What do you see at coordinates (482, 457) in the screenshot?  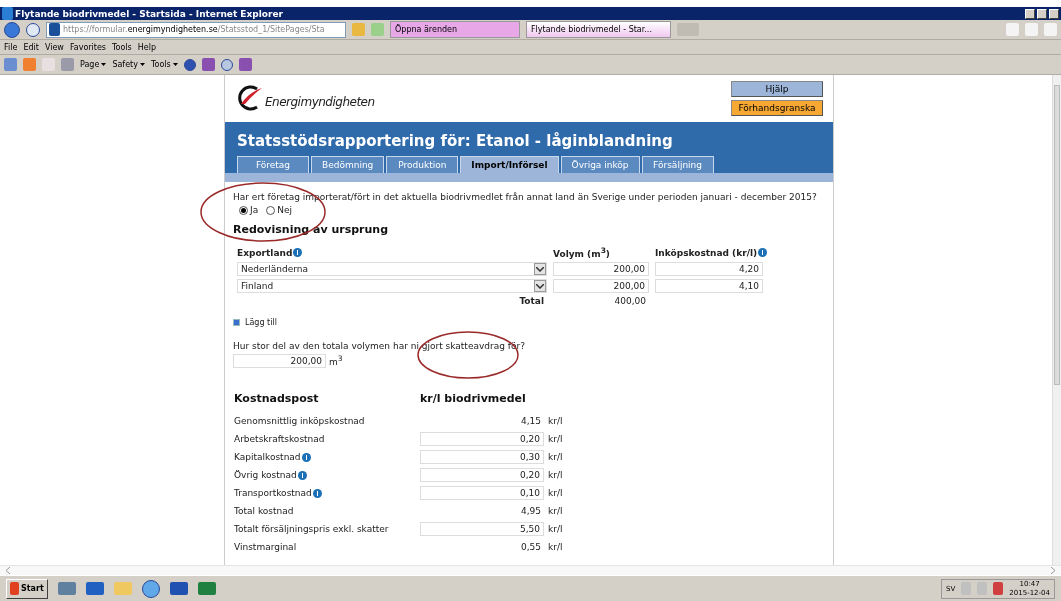 I see `cost-field: 0,30` at bounding box center [482, 457].